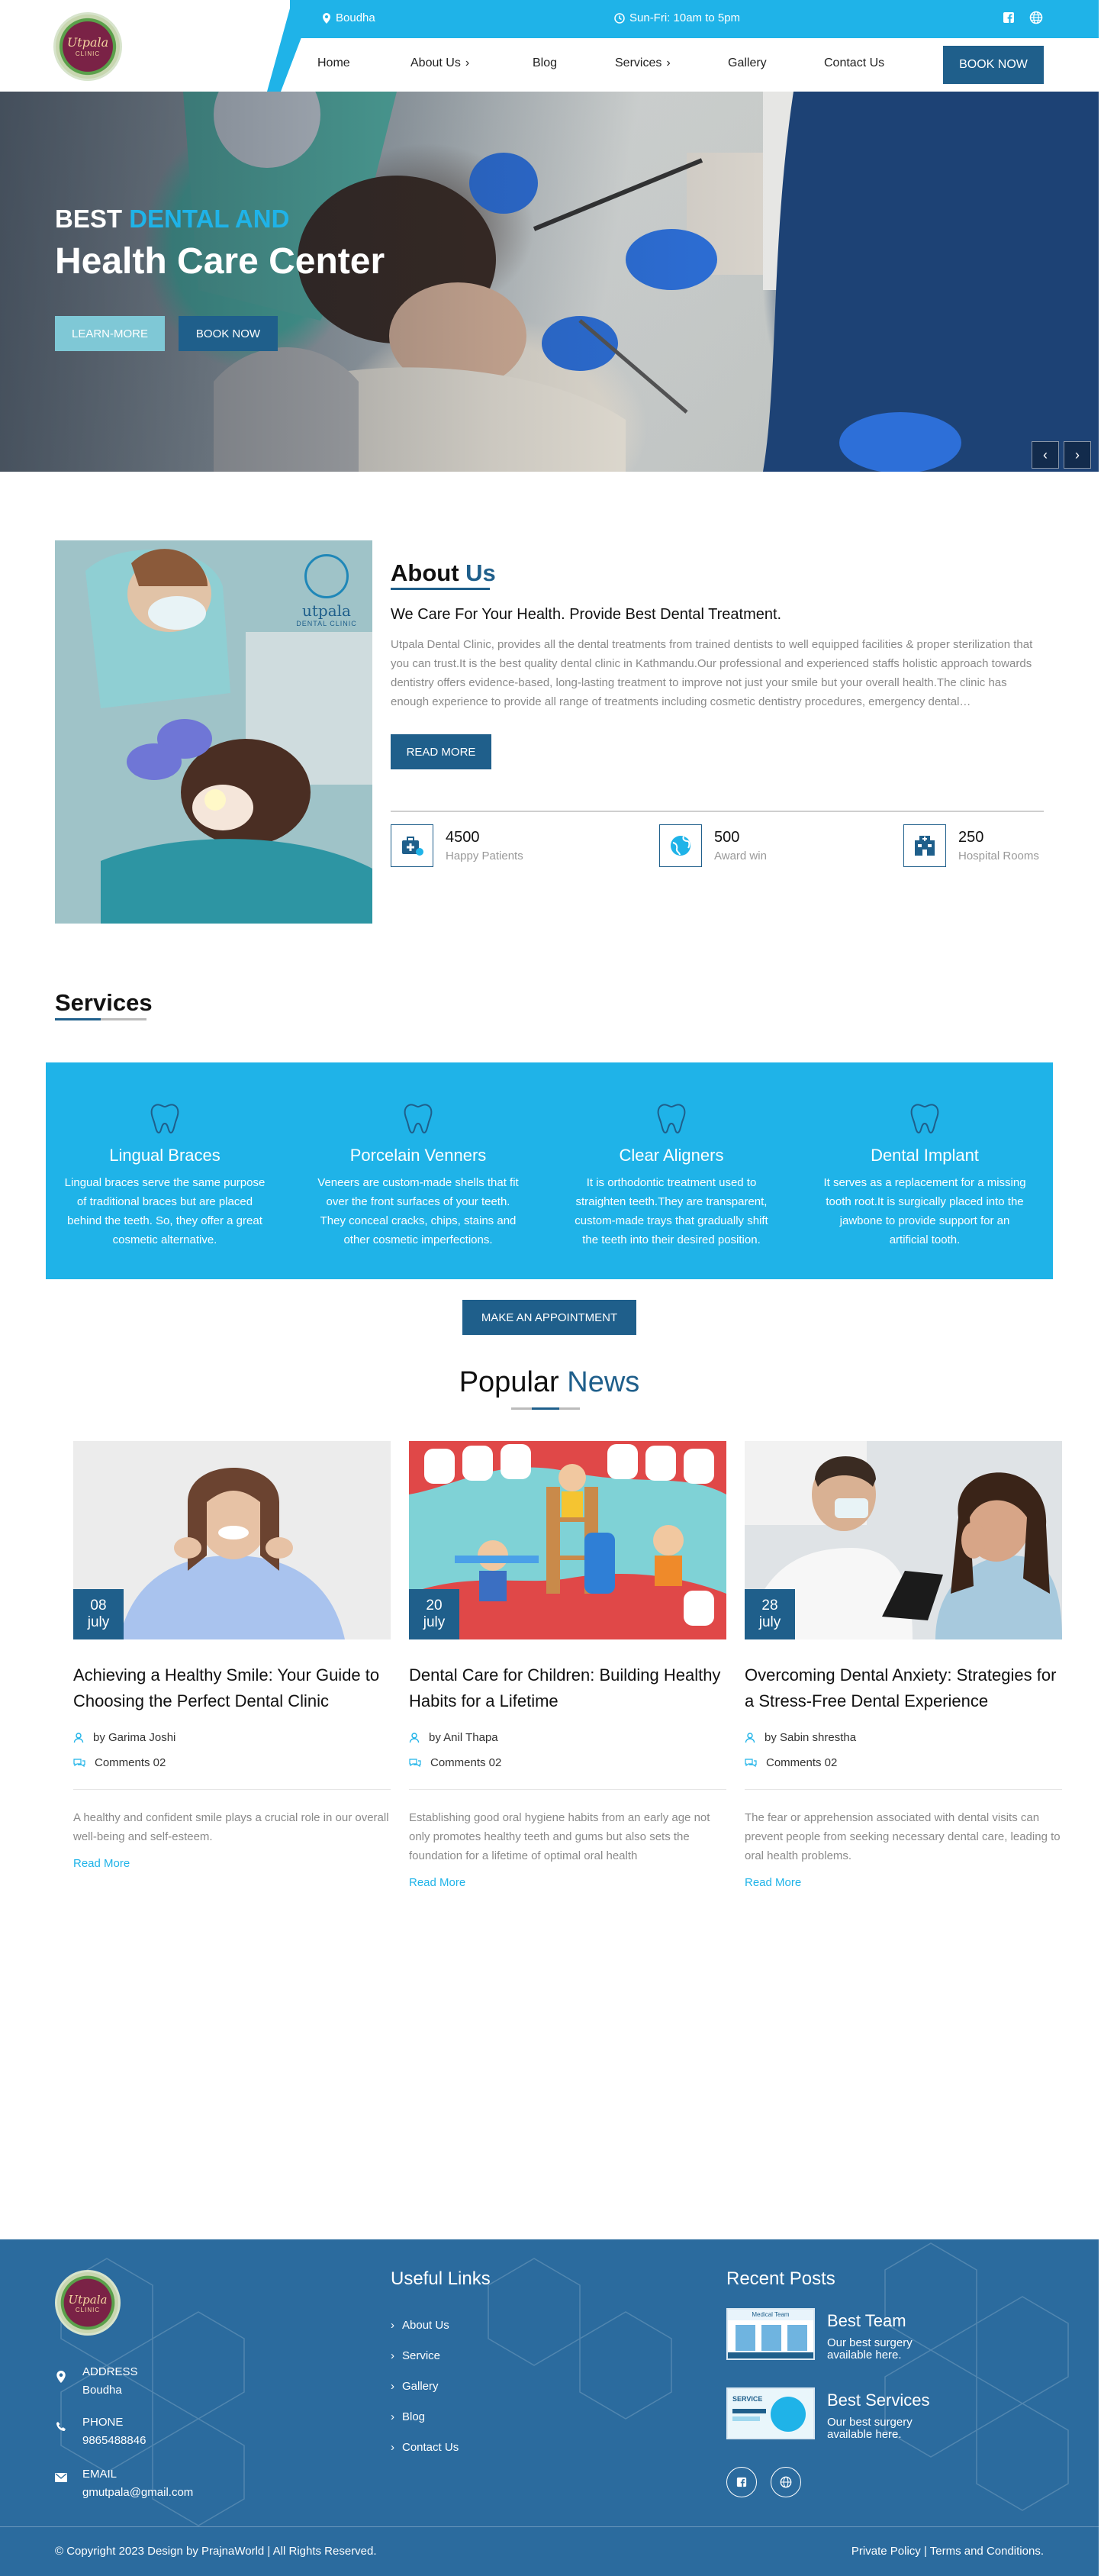 Image resolution: width=1117 pixels, height=2576 pixels. I want to click on learn-more-button: LEARN-MORE, so click(110, 333).